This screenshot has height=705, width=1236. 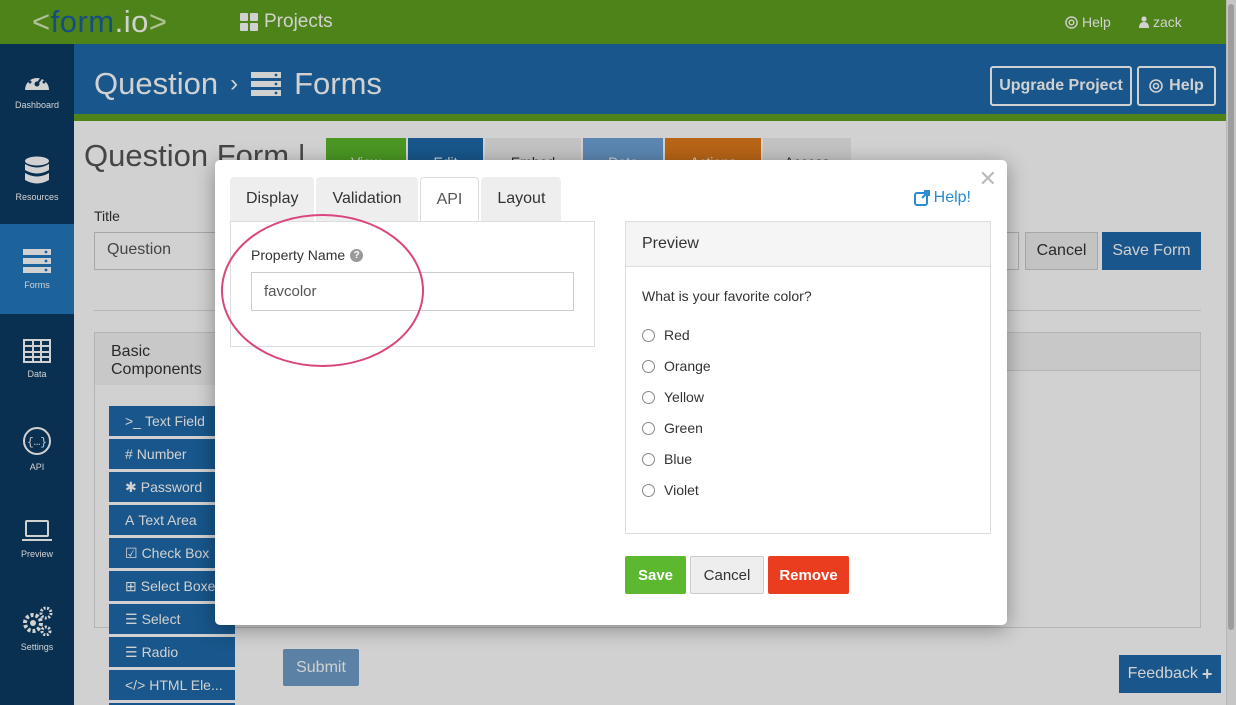 I want to click on modal-tabs: Display Validation API Layout, so click(x=396, y=199).